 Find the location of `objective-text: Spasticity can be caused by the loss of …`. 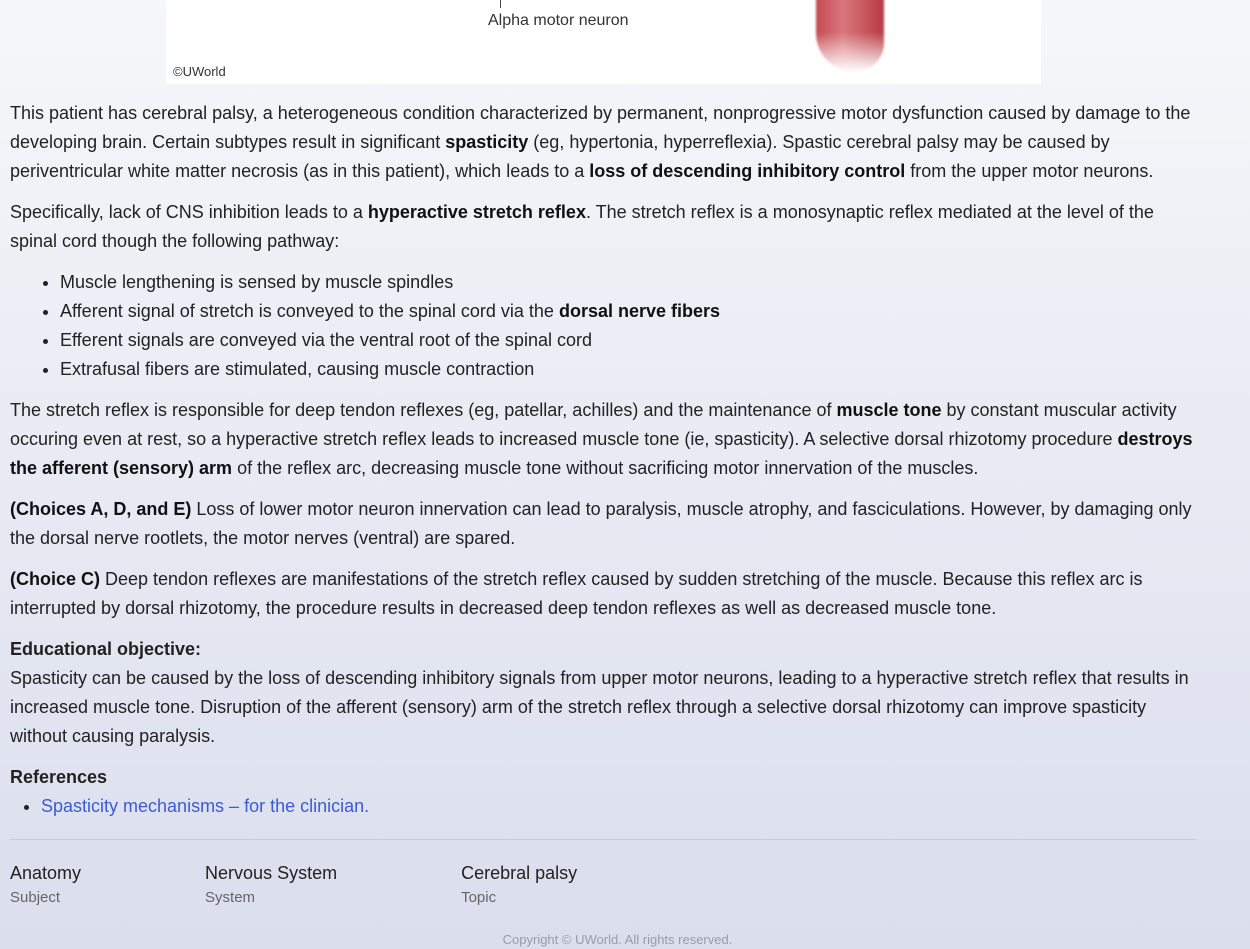

objective-text: Spasticity can be caused by the loss of … is located at coordinates (599, 707).